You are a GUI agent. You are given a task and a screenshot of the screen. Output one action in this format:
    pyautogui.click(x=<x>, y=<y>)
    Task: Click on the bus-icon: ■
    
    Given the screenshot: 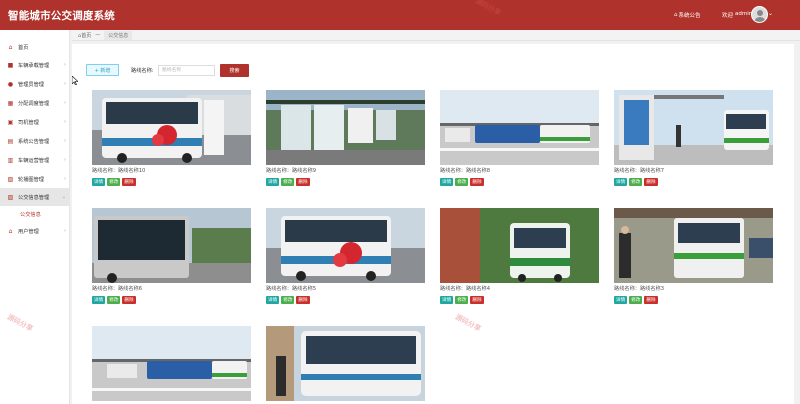 What is the action you would take?
    pyautogui.click(x=10, y=65)
    